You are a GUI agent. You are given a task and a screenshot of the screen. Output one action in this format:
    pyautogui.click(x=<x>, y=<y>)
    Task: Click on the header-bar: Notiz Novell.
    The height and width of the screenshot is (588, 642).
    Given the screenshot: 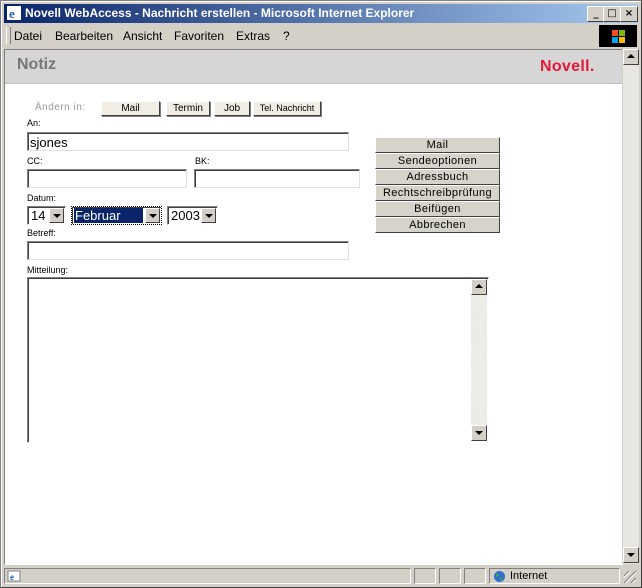 What is the action you would take?
    pyautogui.click(x=313, y=67)
    